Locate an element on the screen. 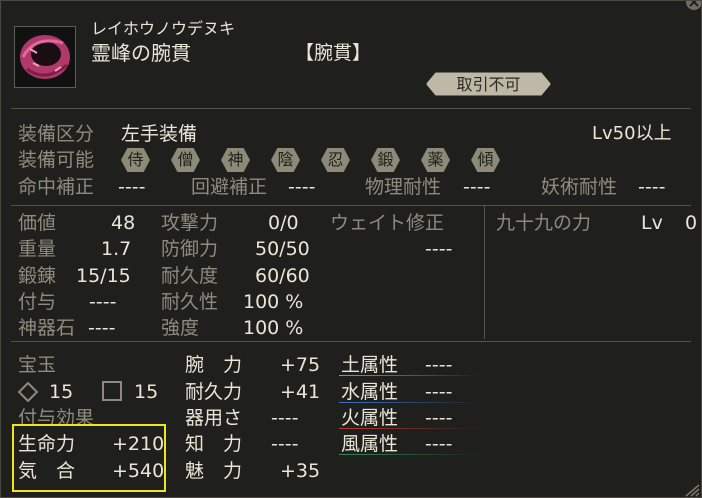  kujuku-lv-value: 0 is located at coordinates (691, 223).